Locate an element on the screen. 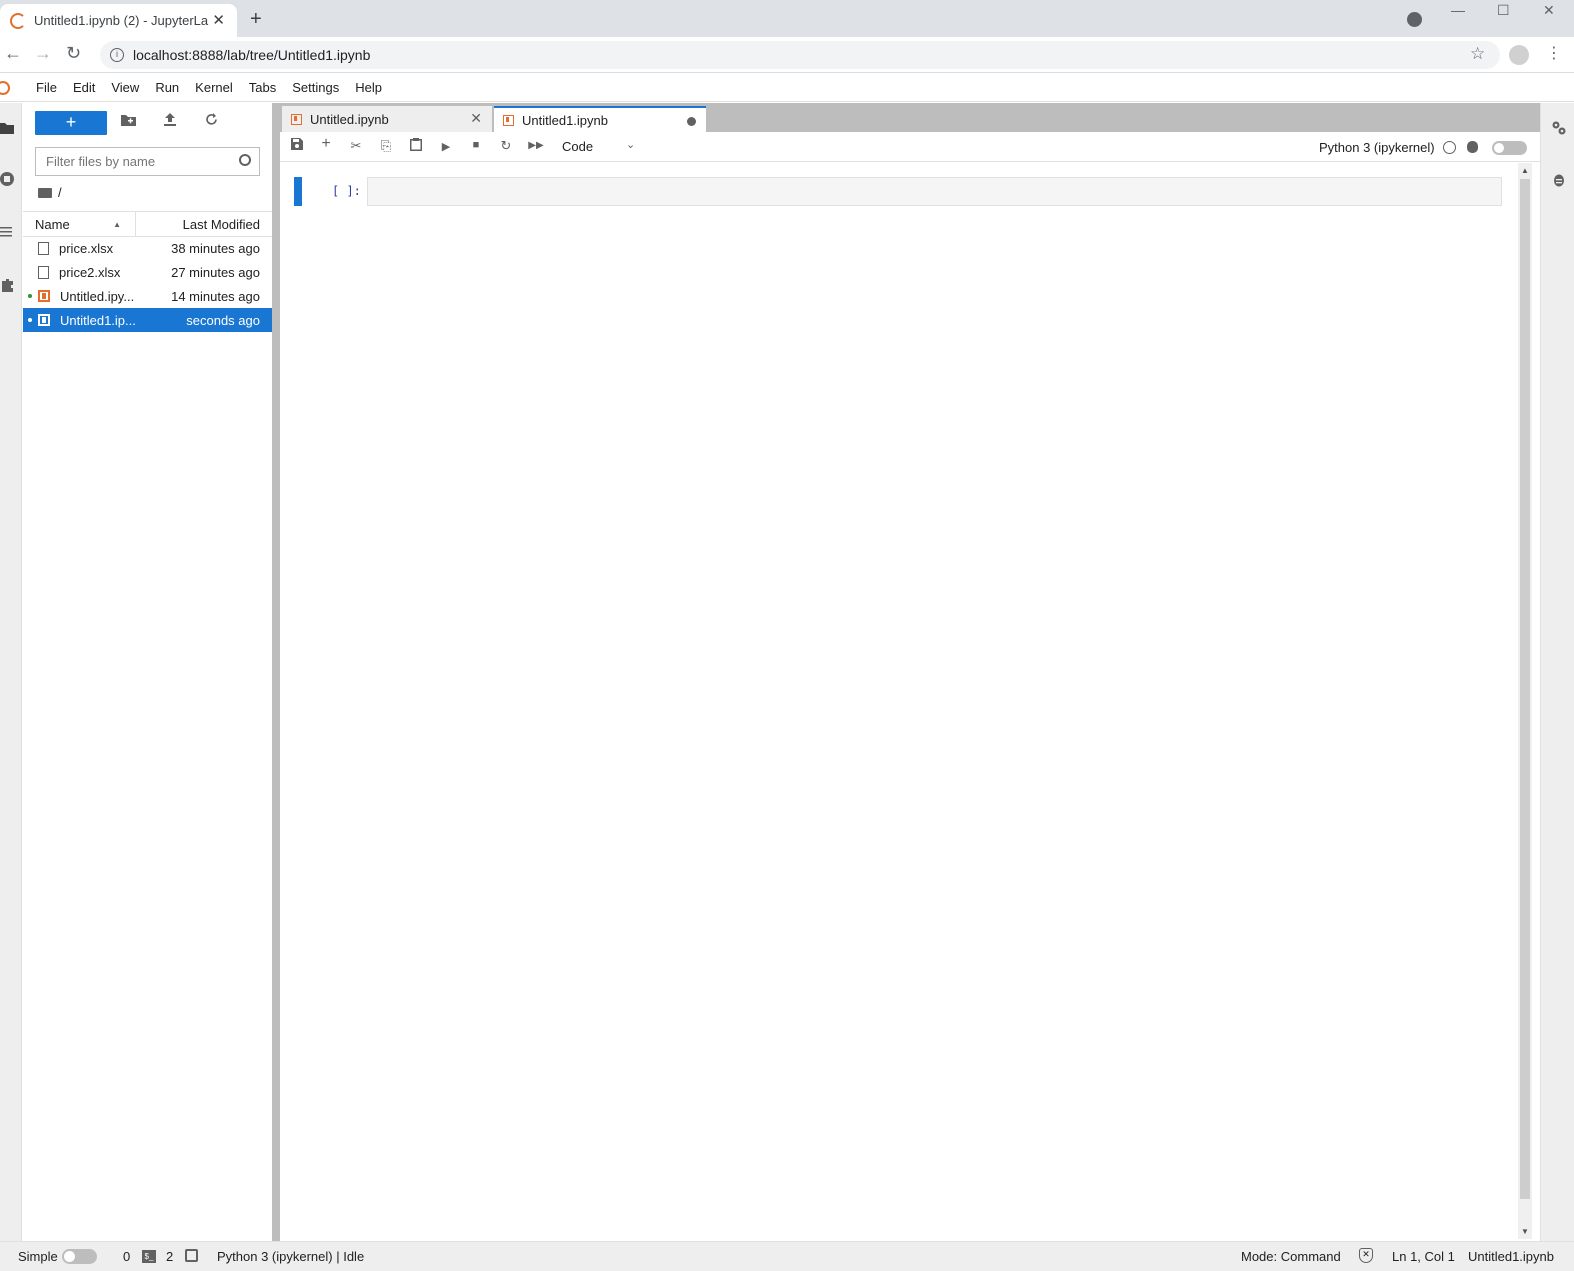 This screenshot has height=1271, width=1574. file-list-header: Name ▲ Last Modified is located at coordinates (147, 224).